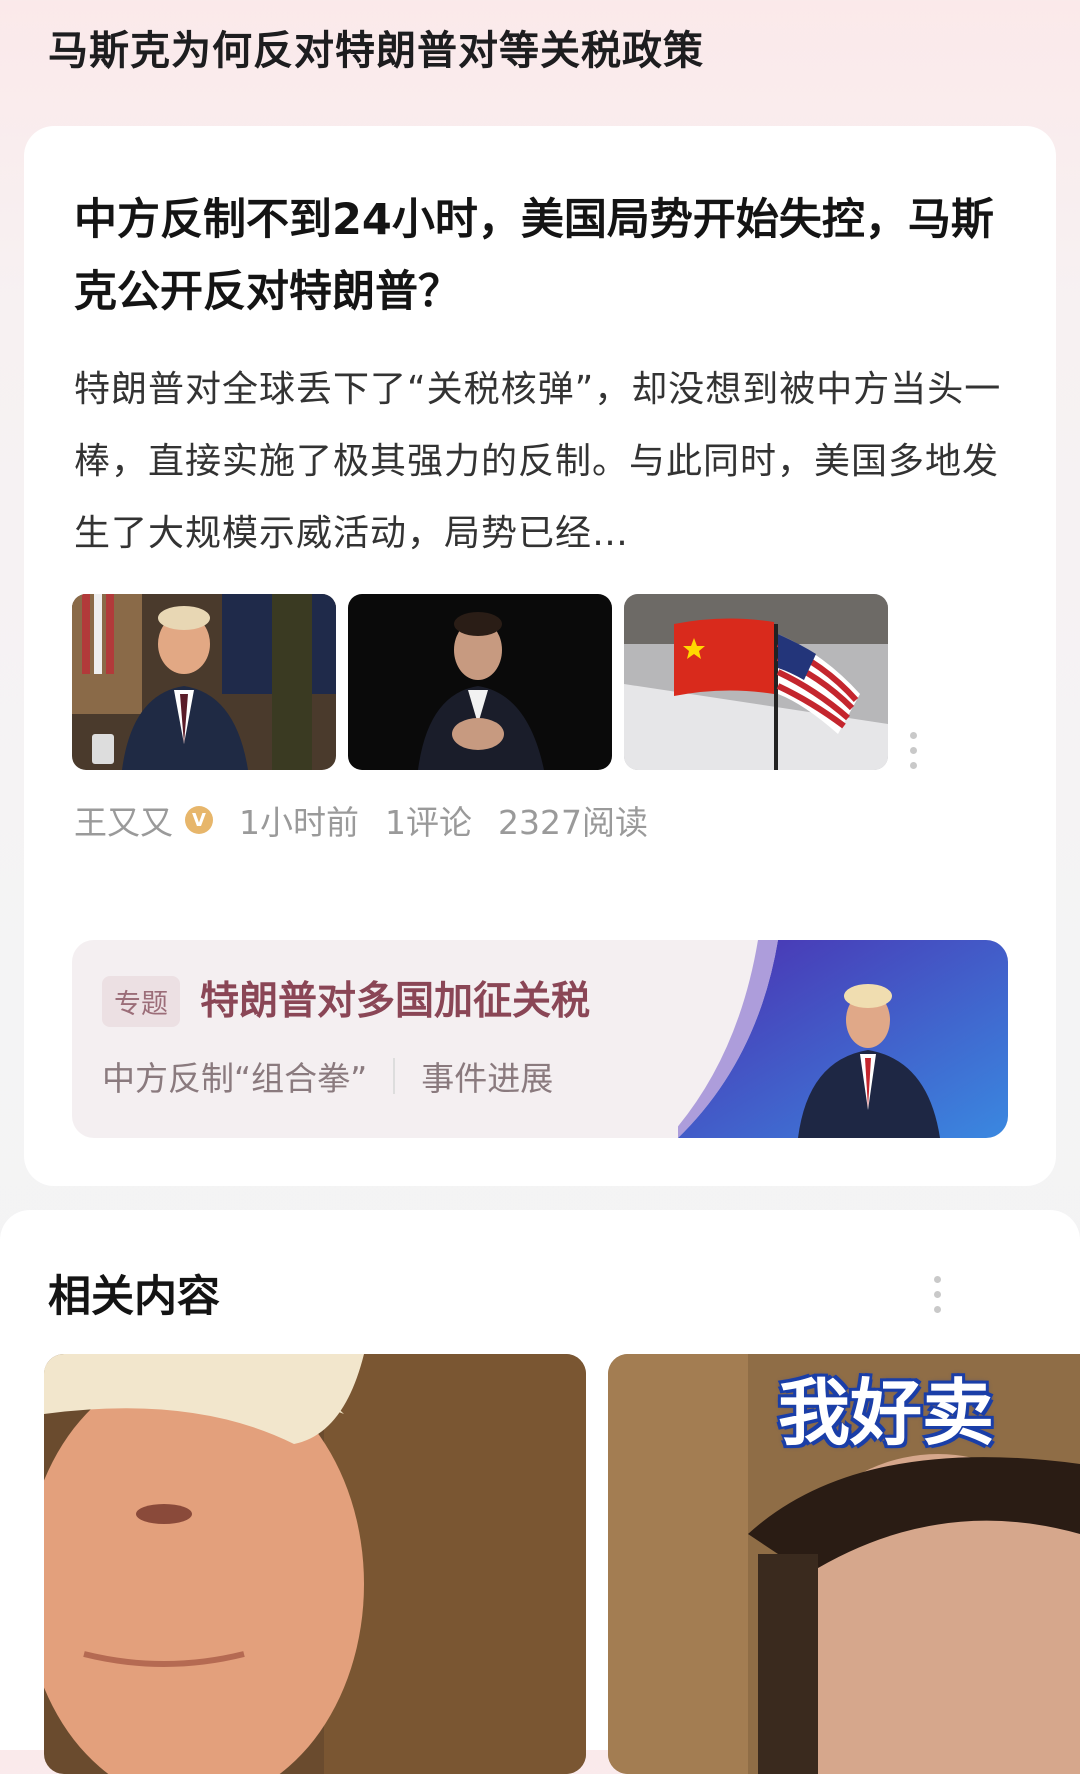 The width and height of the screenshot is (1080, 1774). I want to click on verified-icon: V, so click(199, 820).